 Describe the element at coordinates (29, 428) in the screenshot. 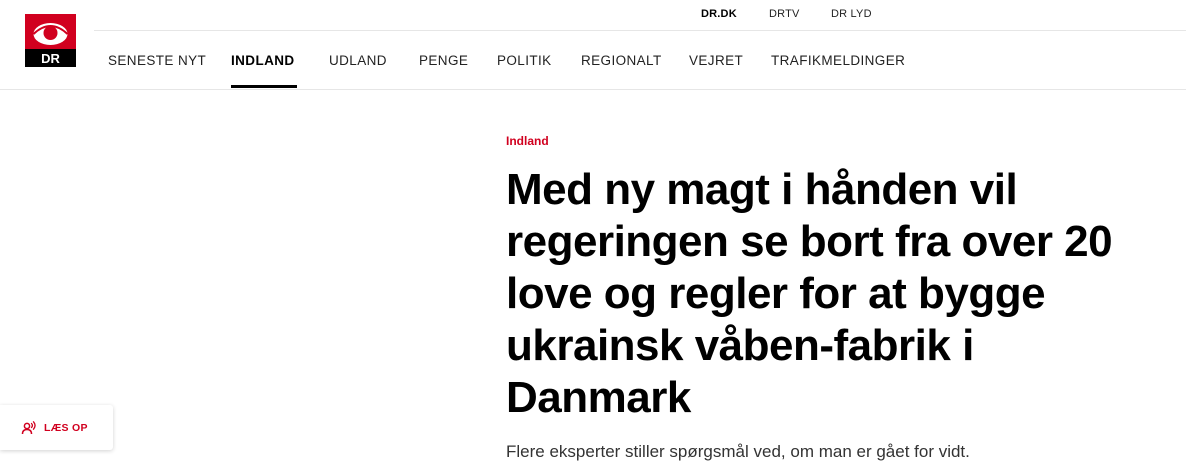

I see `read-aloud-icon` at that location.